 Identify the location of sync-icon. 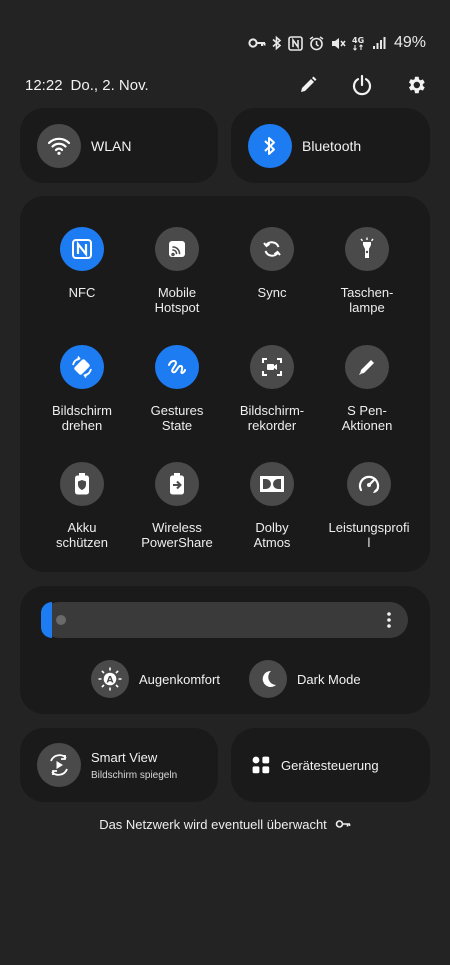
(272, 249).